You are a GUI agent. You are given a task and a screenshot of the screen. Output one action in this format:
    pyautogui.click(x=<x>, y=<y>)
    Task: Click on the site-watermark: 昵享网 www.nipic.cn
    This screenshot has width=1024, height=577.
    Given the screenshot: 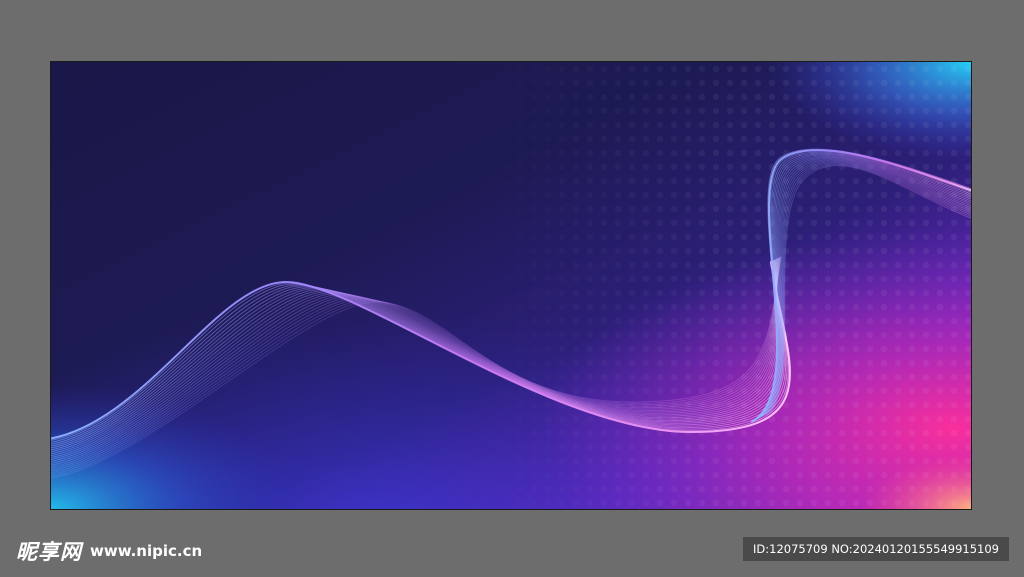 What is the action you would take?
    pyautogui.click(x=109, y=551)
    